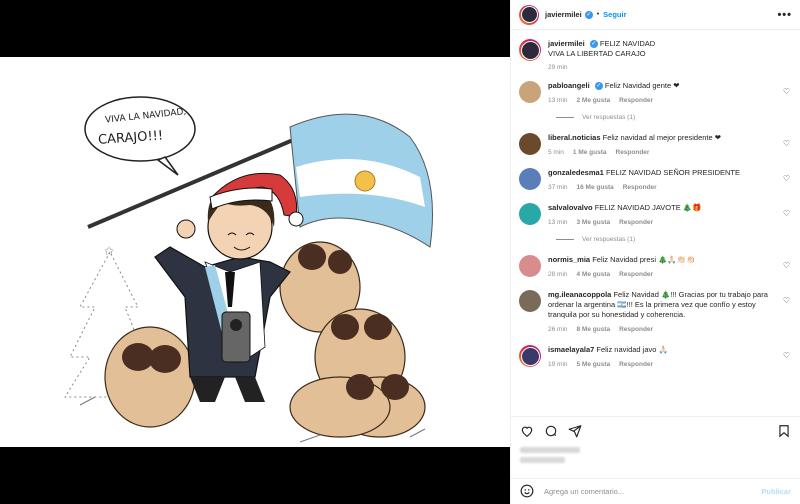 This screenshot has width=800, height=504. I want to click on caption-time: 29 min, so click(558, 67).